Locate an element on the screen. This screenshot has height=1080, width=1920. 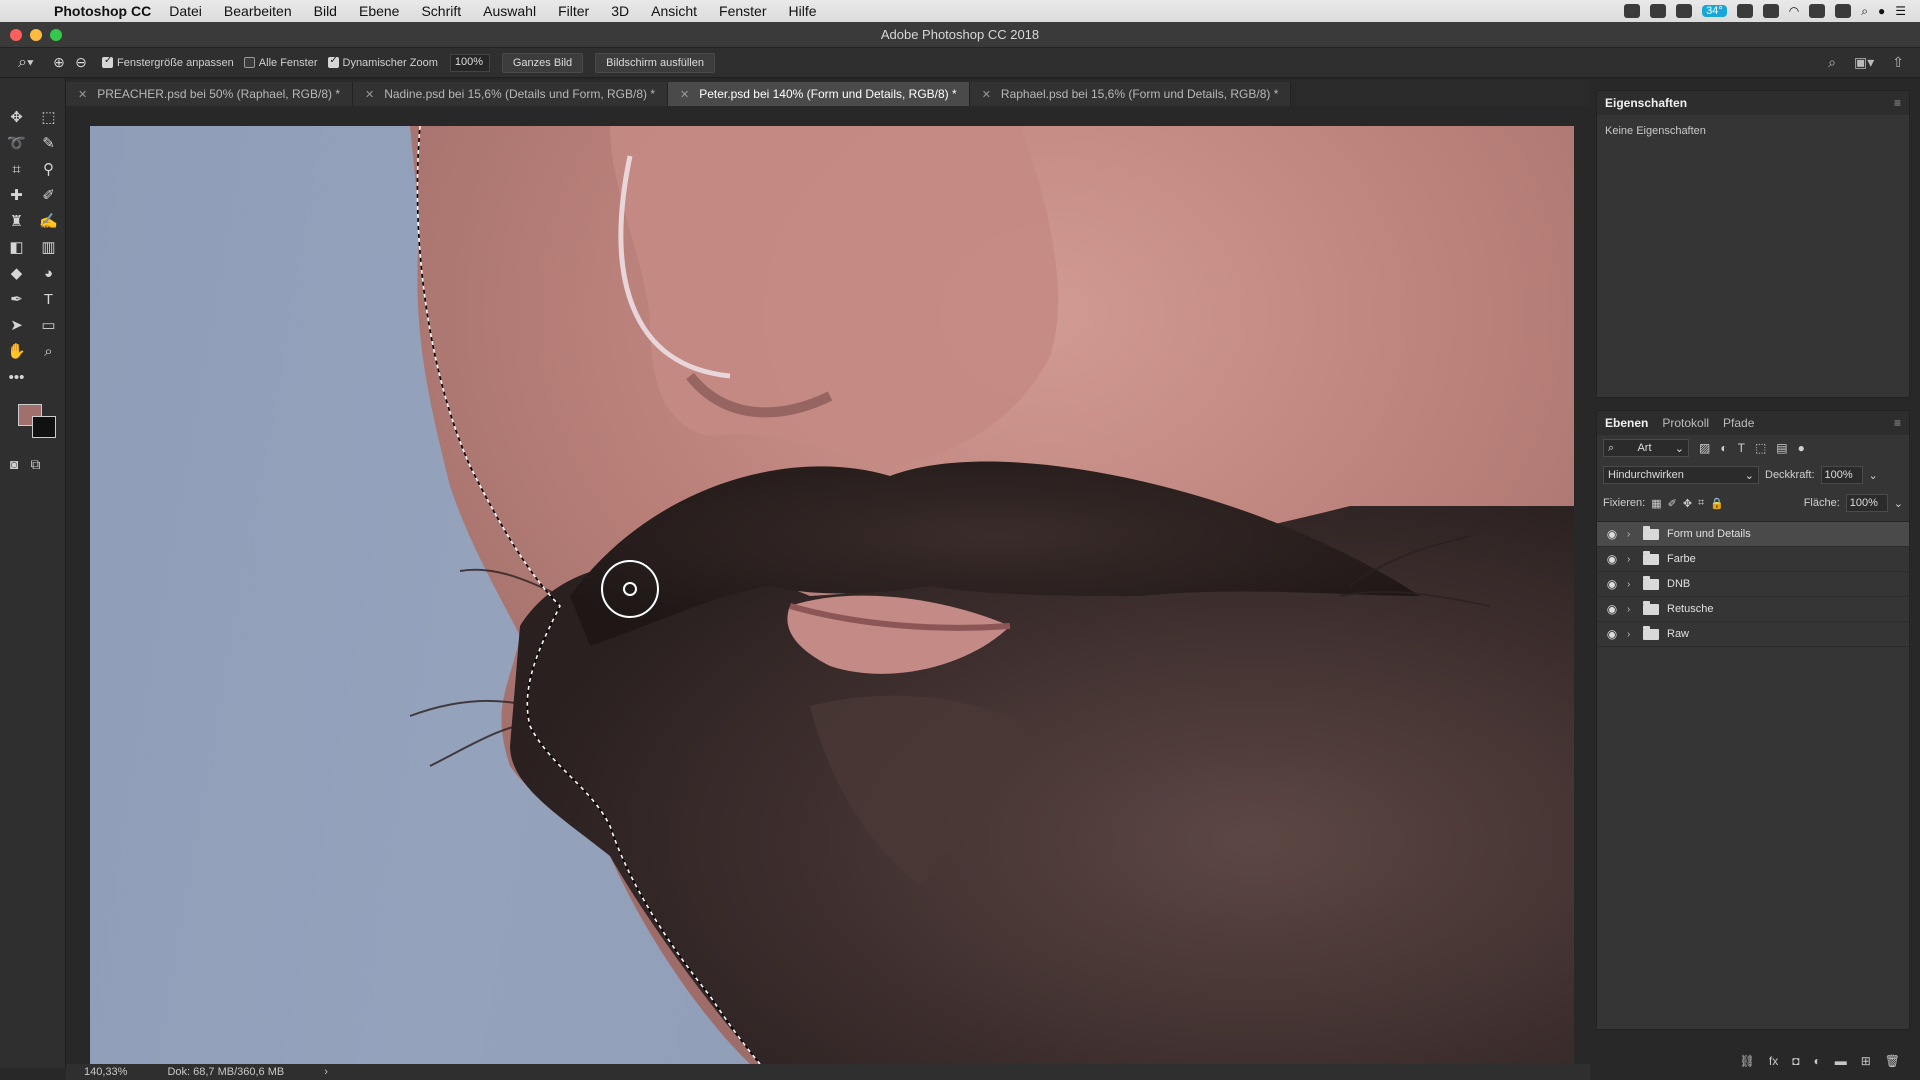
new-layer-icon: ⊞ is located at coordinates (1866, 1061).